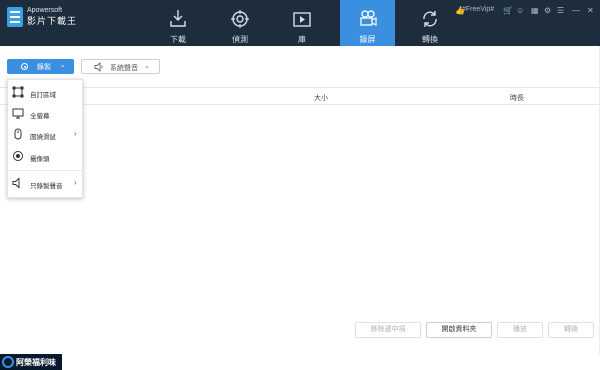 The width and height of the screenshot is (600, 370). Describe the element at coordinates (124, 68) in the screenshot. I see `audio-source-label: 系統聲音` at that location.